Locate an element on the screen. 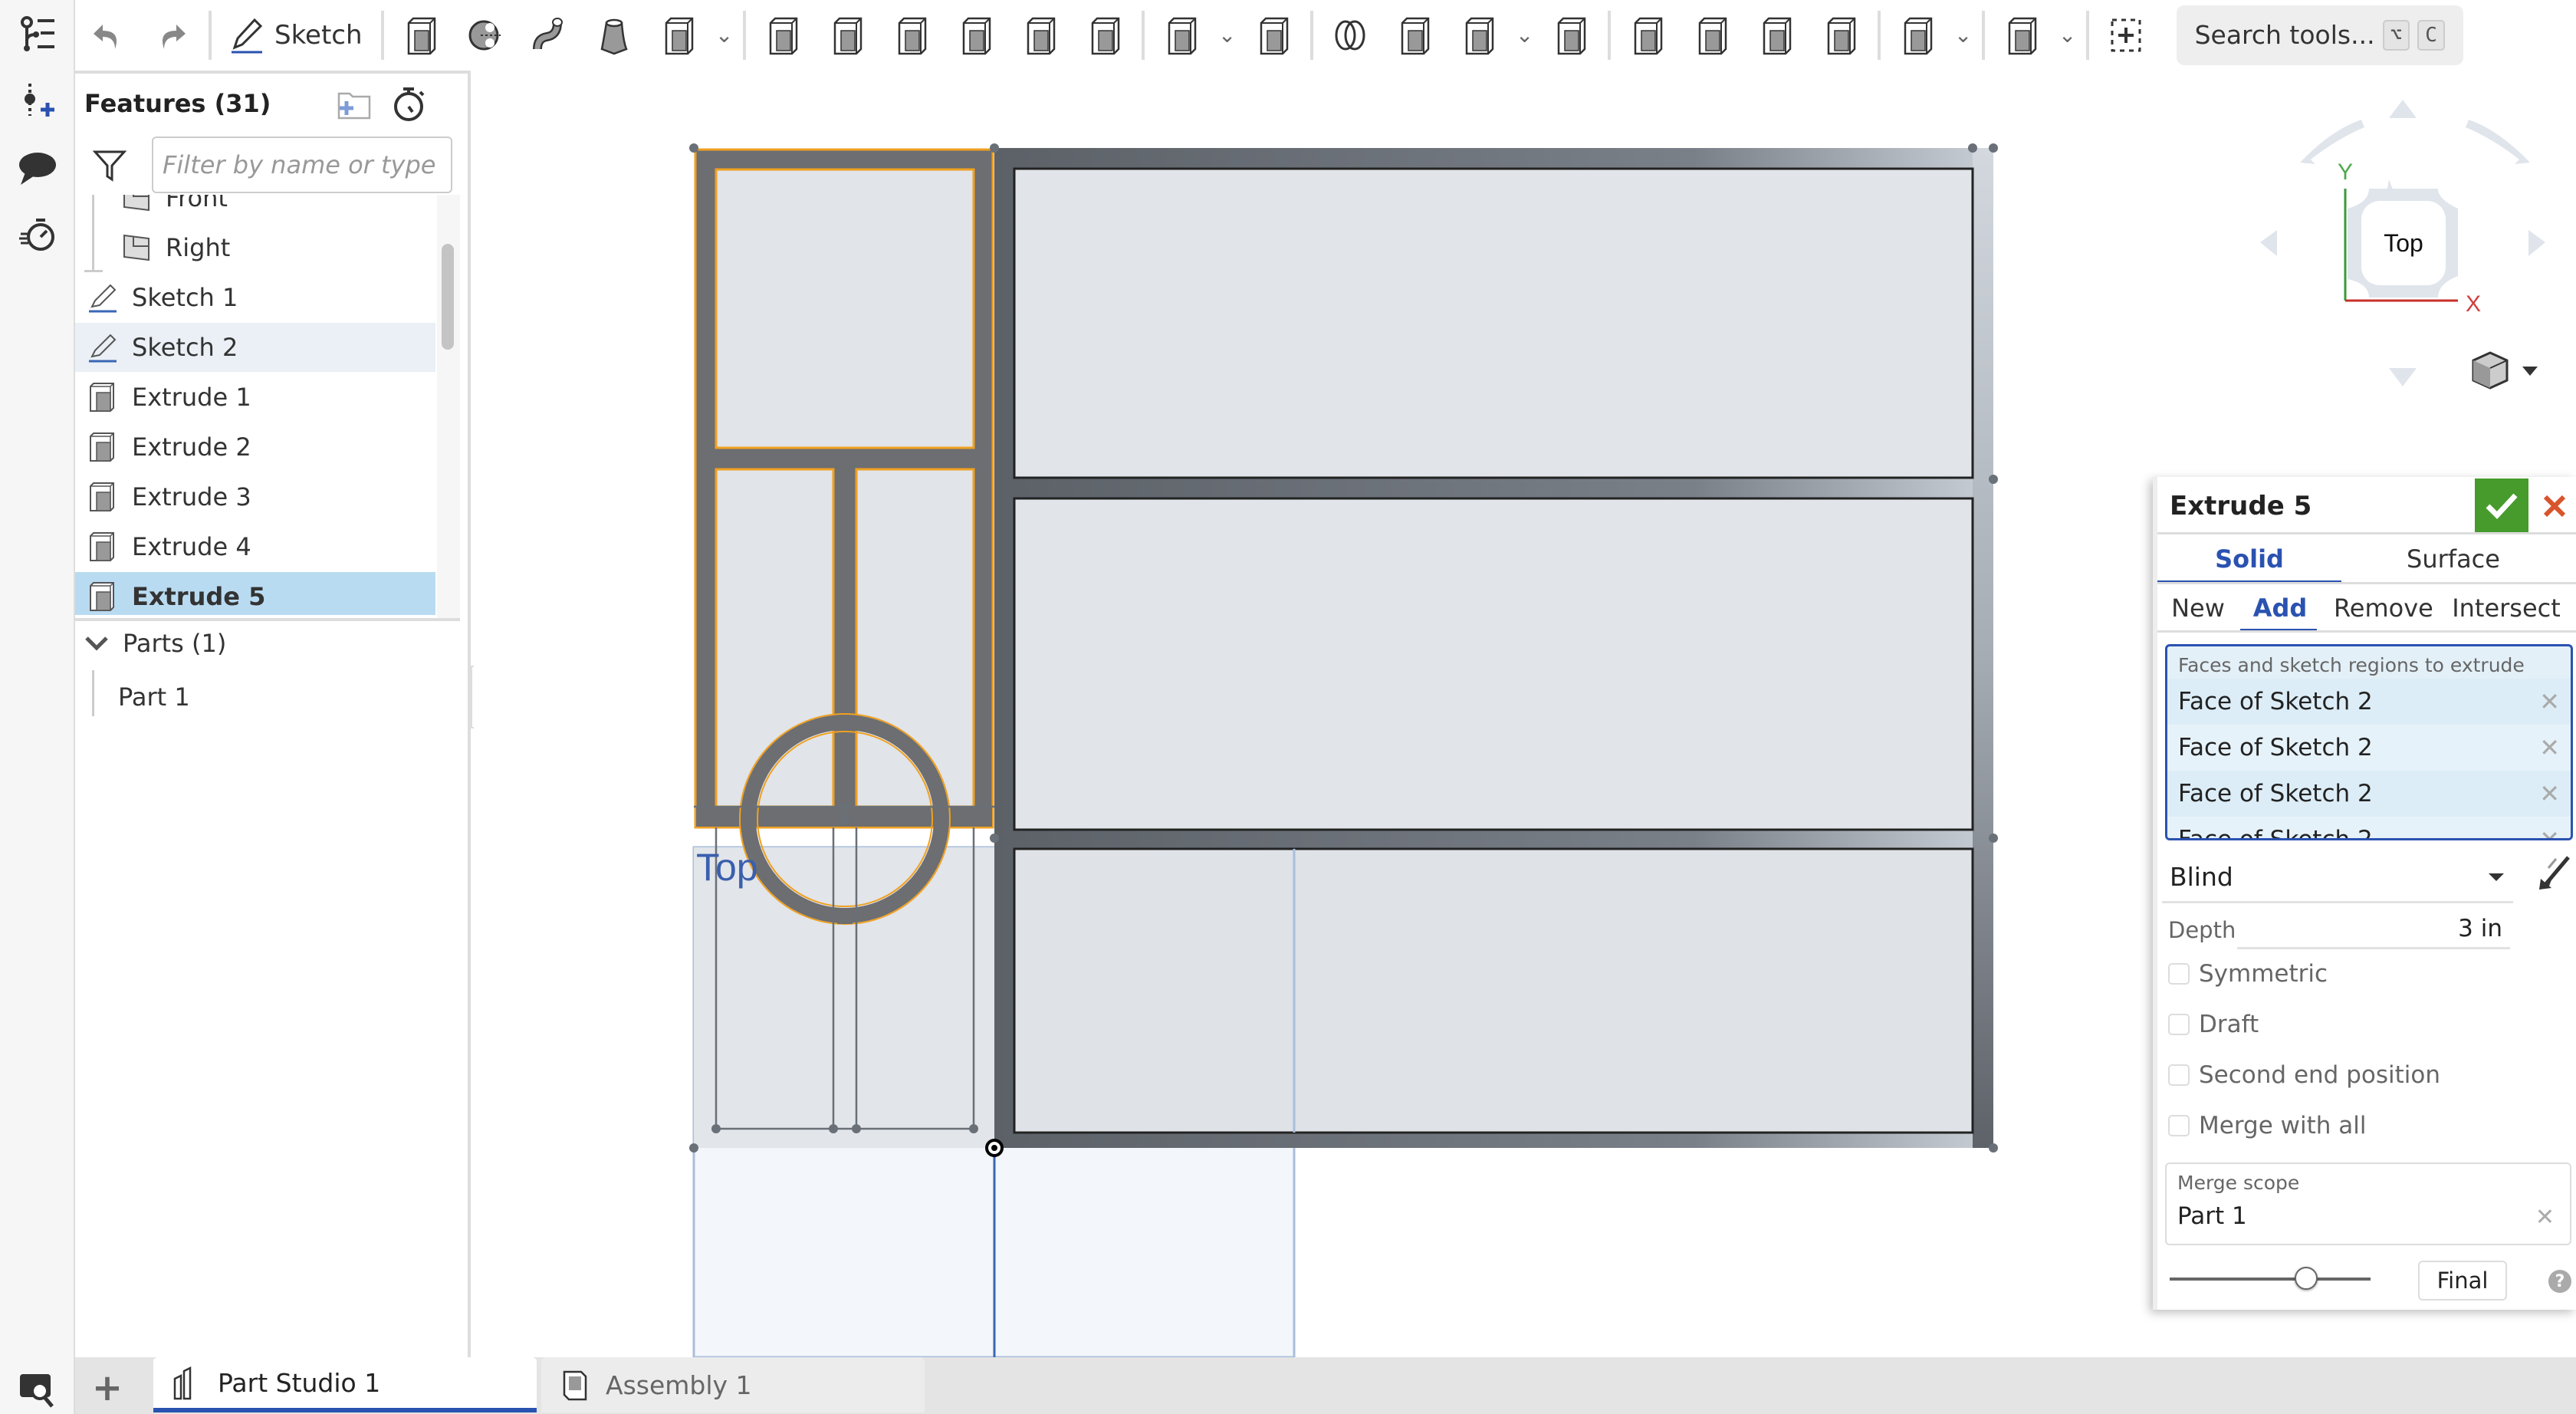  fillet-tool-button is located at coordinates (783, 35).